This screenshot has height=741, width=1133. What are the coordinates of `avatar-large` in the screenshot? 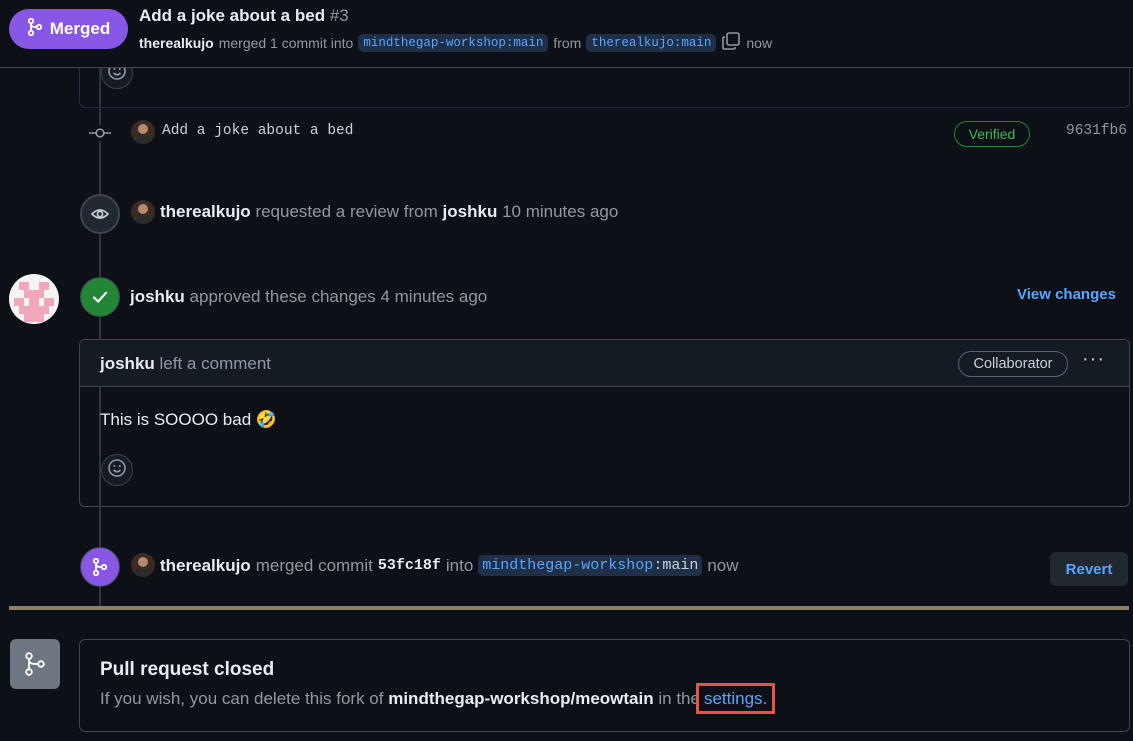 It's located at (34, 299).